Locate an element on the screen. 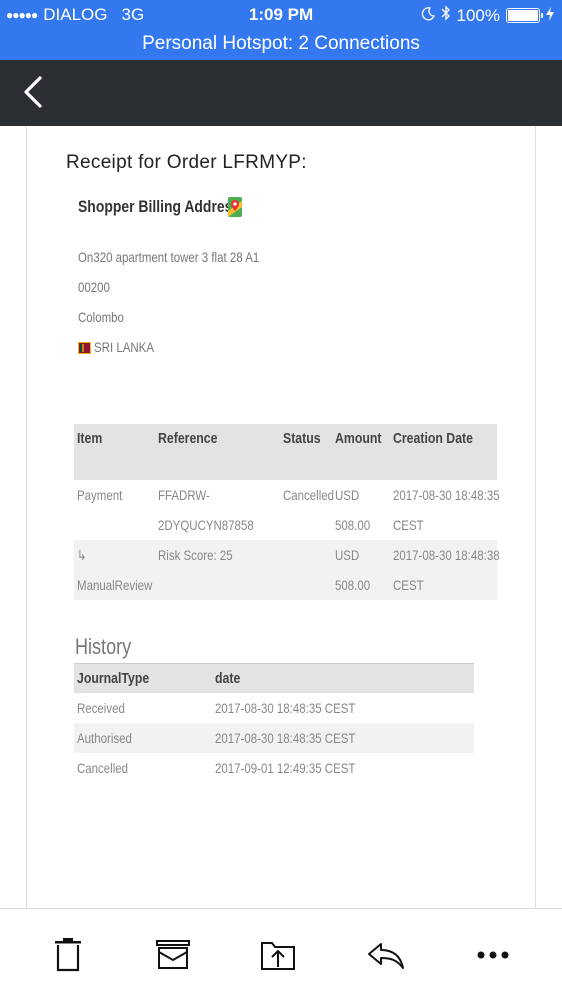 The image size is (562, 1000). move-to-folder-icon is located at coordinates (278, 955).